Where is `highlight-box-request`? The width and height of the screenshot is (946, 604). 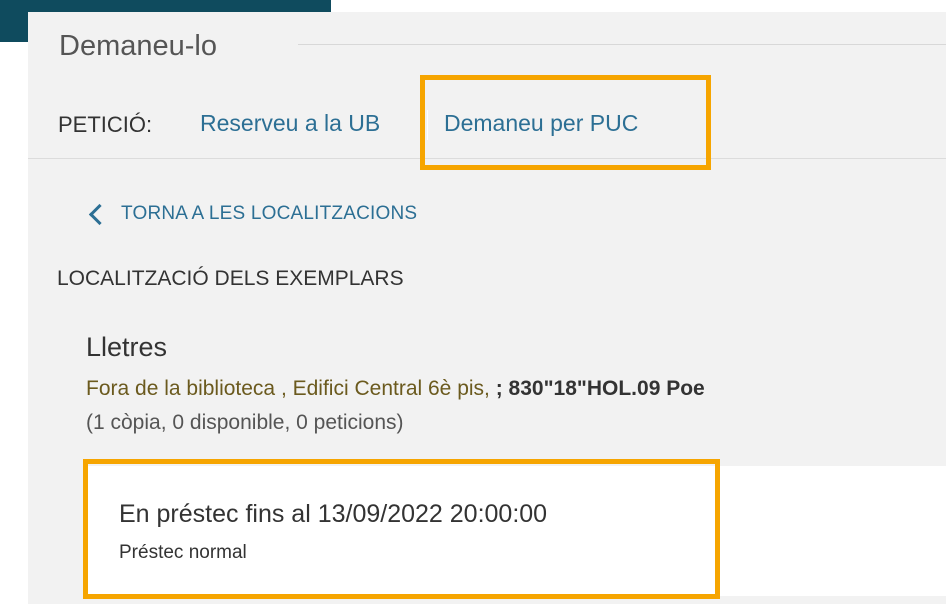 highlight-box-request is located at coordinates (565, 122).